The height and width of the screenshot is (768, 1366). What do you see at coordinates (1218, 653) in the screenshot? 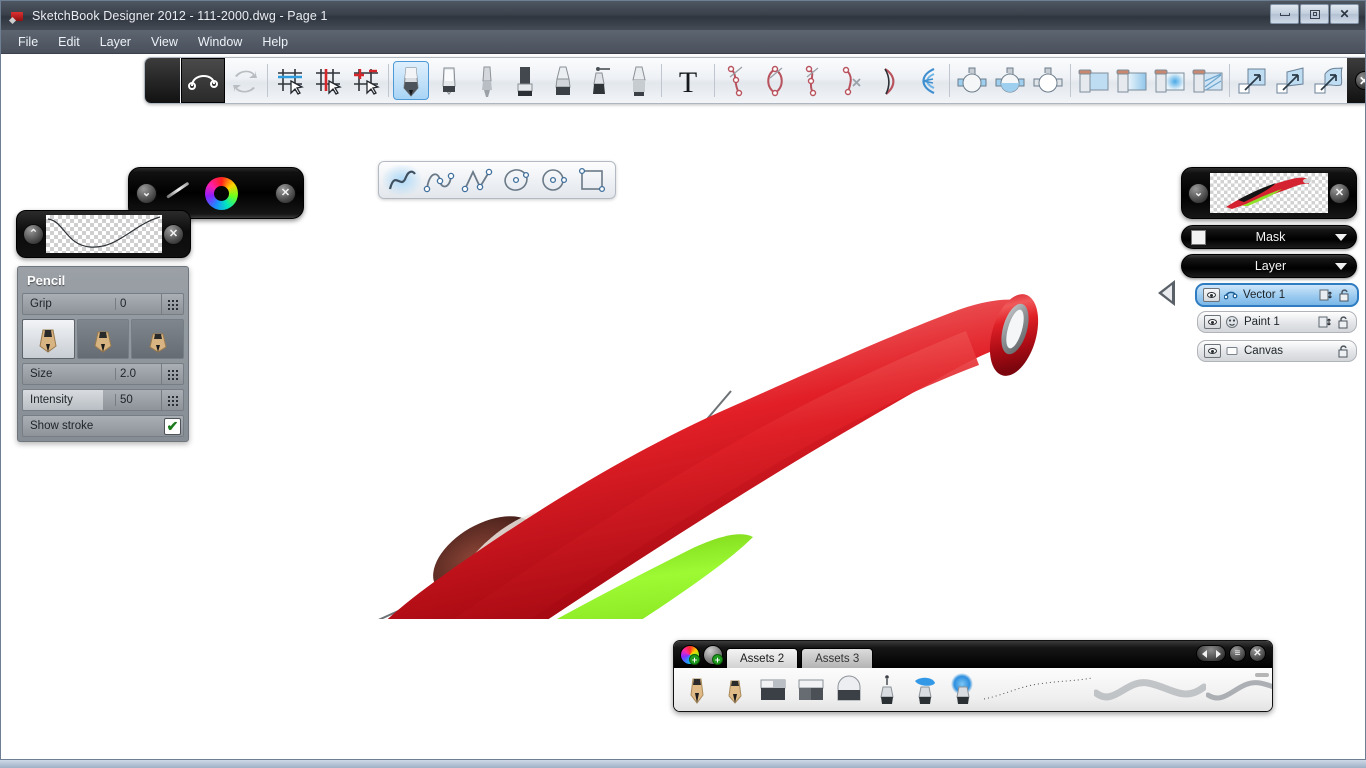
I see `assets-next-arrow-icon` at bounding box center [1218, 653].